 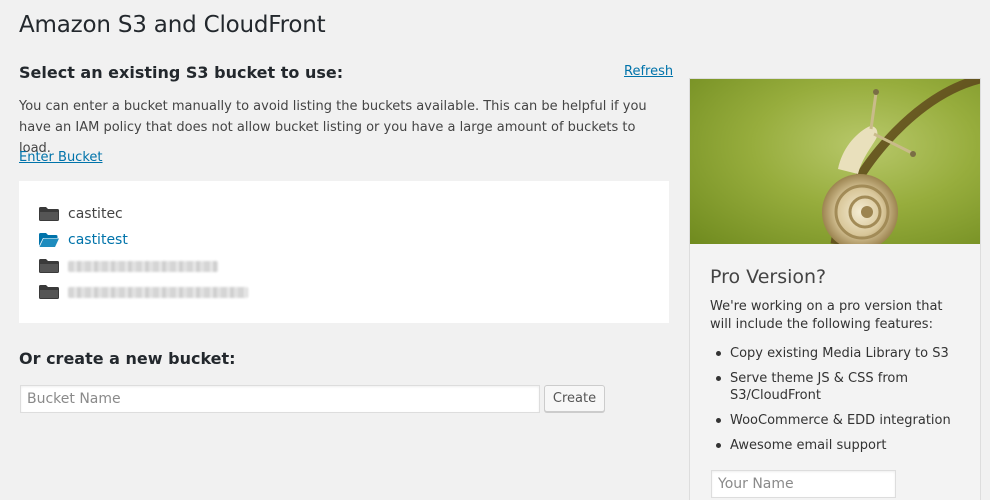 I want to click on page-title: Amazon S3 and CloudFront, so click(x=172, y=25).